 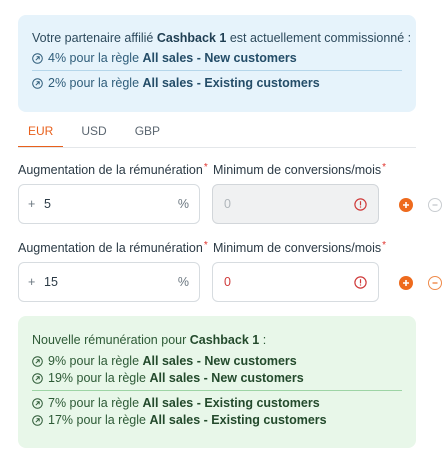 I want to click on intro-suffix: est actuellement commissionné :, so click(x=319, y=38).